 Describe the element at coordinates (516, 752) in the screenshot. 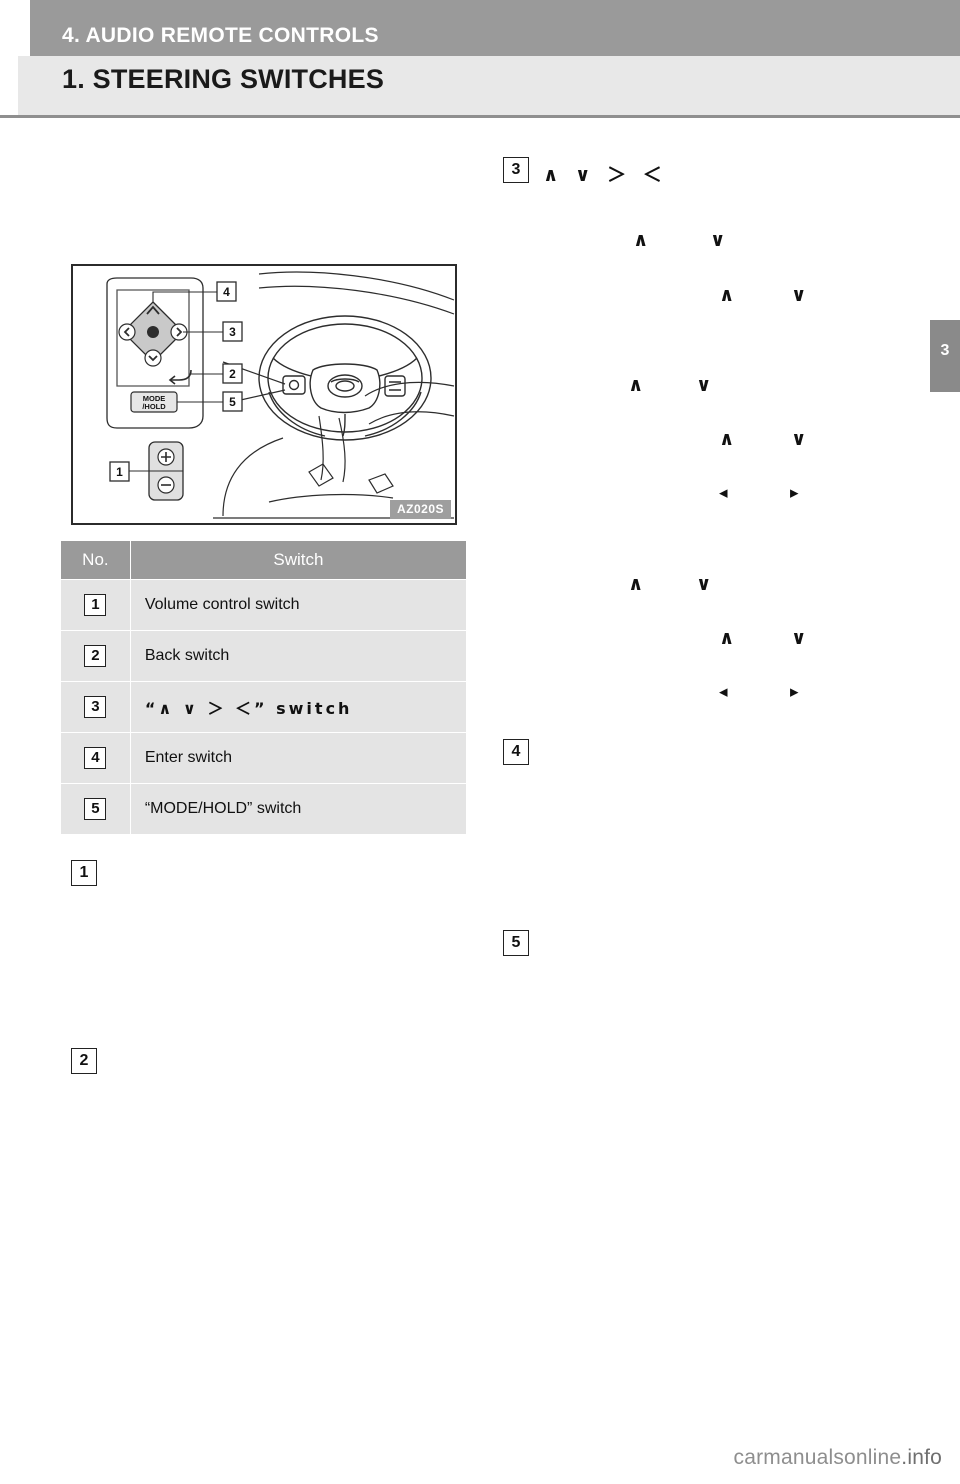

I see `body-item-marker-4: 4` at that location.